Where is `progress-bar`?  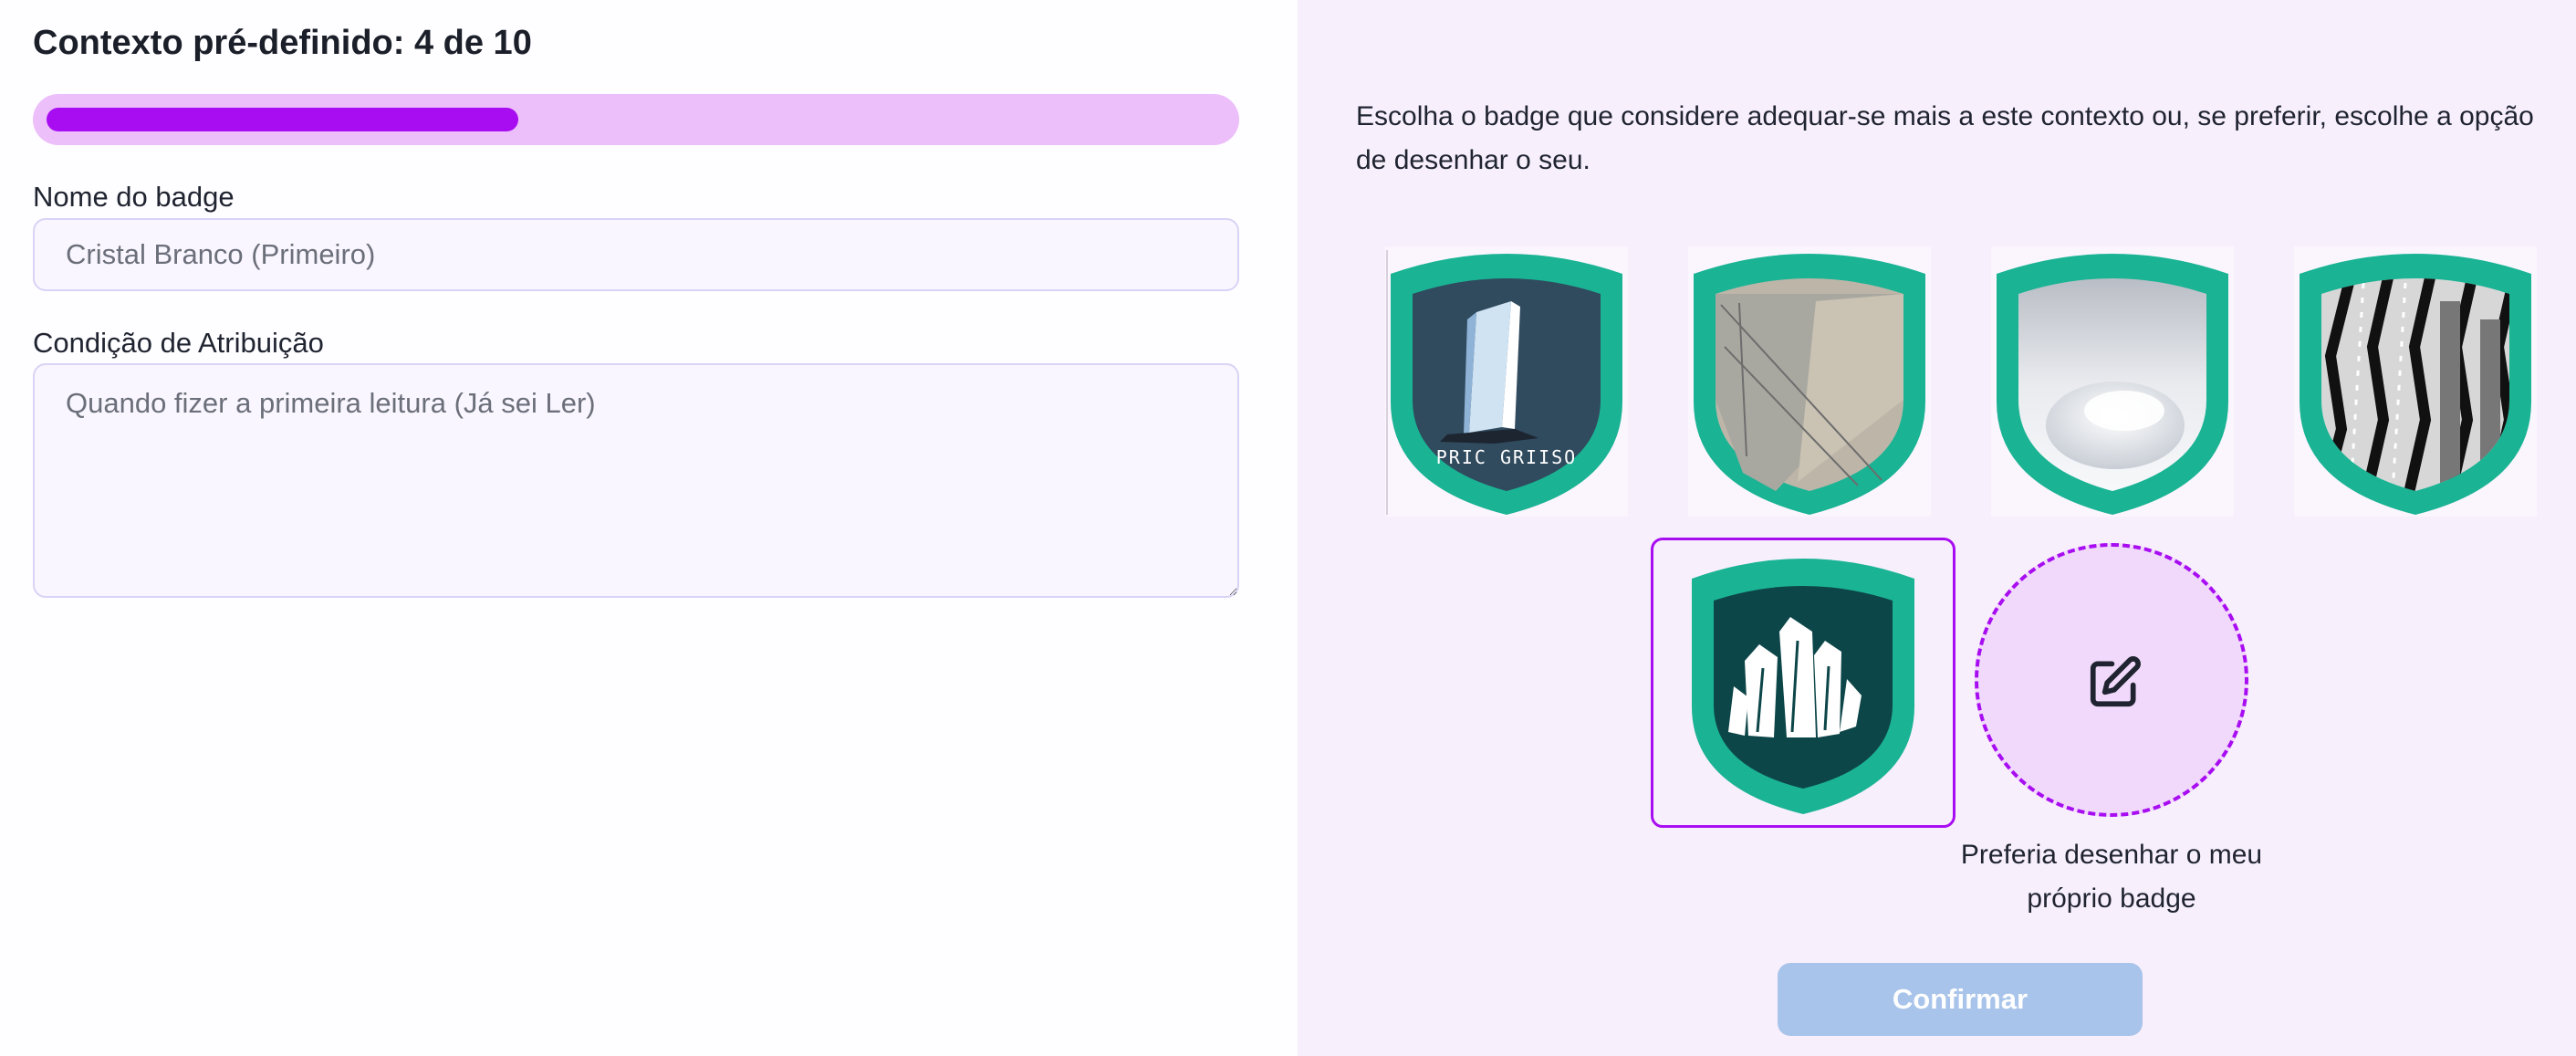 progress-bar is located at coordinates (636, 119).